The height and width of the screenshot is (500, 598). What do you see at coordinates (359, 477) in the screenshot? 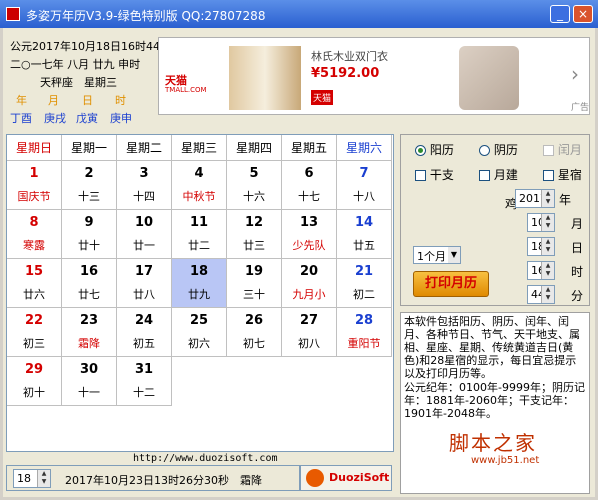
I see `duozisoft-brand: DuoziSoft` at bounding box center [359, 477].